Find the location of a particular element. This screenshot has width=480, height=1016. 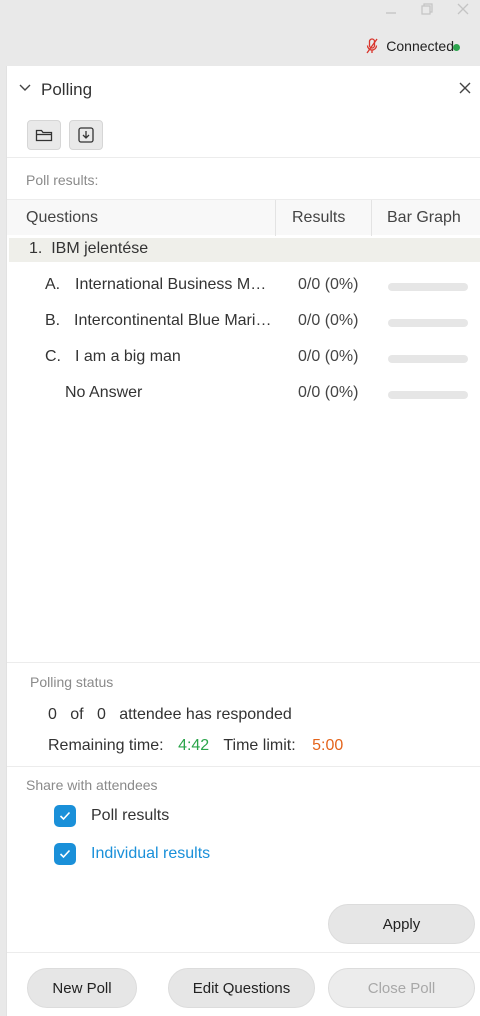

poll-results-option-label: Poll results is located at coordinates (130, 816).